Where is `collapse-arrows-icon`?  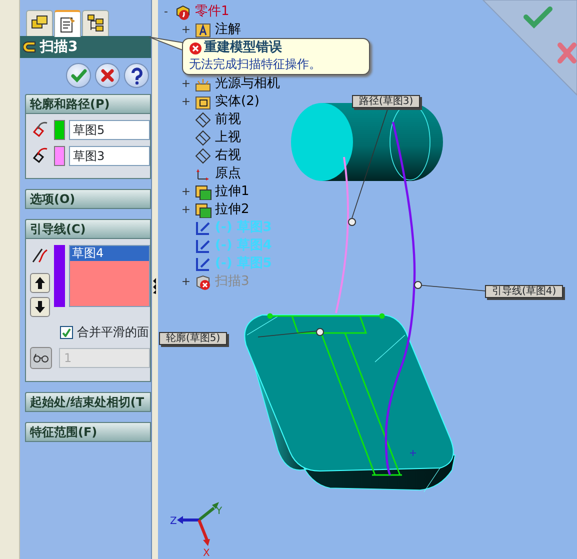
collapse-arrows-icon is located at coordinates (154, 286).